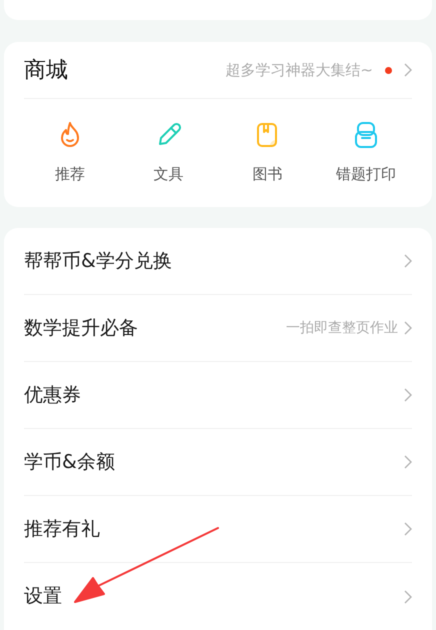  Describe the element at coordinates (267, 151) in the screenshot. I see `shop-category: 图书` at that location.